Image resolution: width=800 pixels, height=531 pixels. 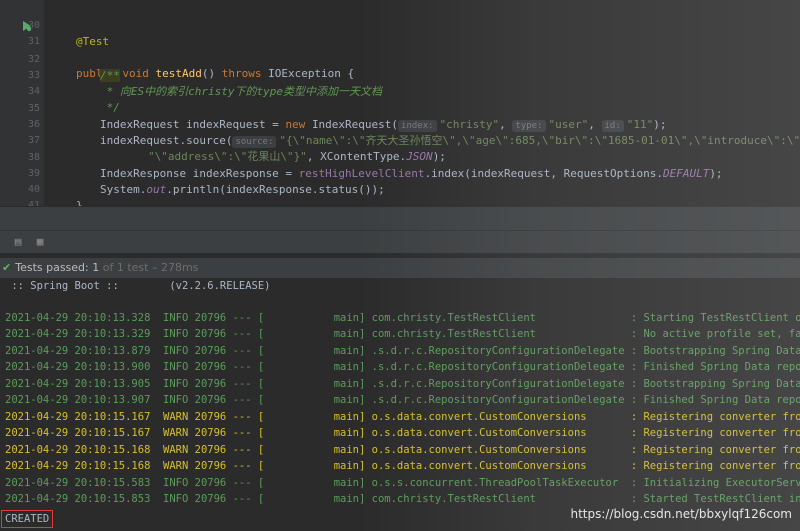 What do you see at coordinates (138, 286) in the screenshot?
I see `spring-banner: :: Spring Boot :: (v2.2.6.RELEASE)` at bounding box center [138, 286].